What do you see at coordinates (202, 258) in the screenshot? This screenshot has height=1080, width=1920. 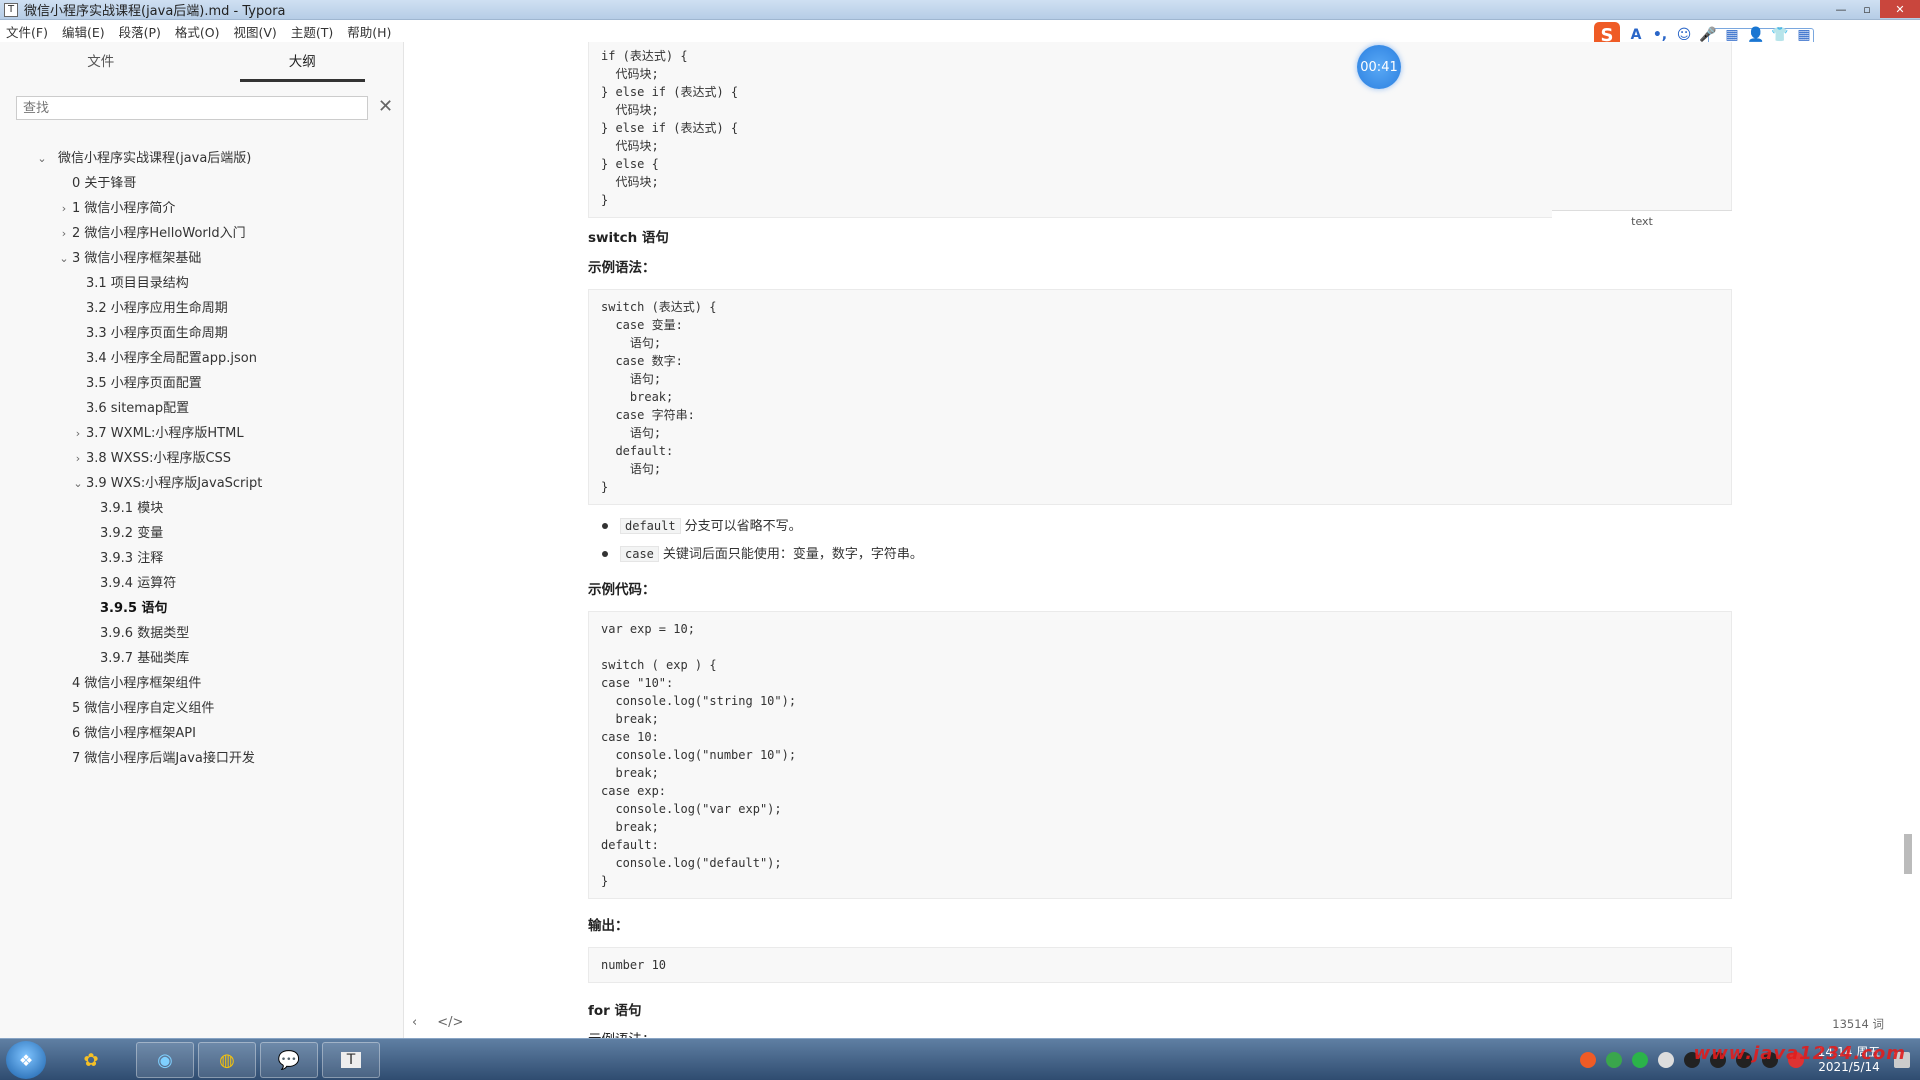 I see `outline-item: ⌄ 3 微信小程序框架基础` at bounding box center [202, 258].